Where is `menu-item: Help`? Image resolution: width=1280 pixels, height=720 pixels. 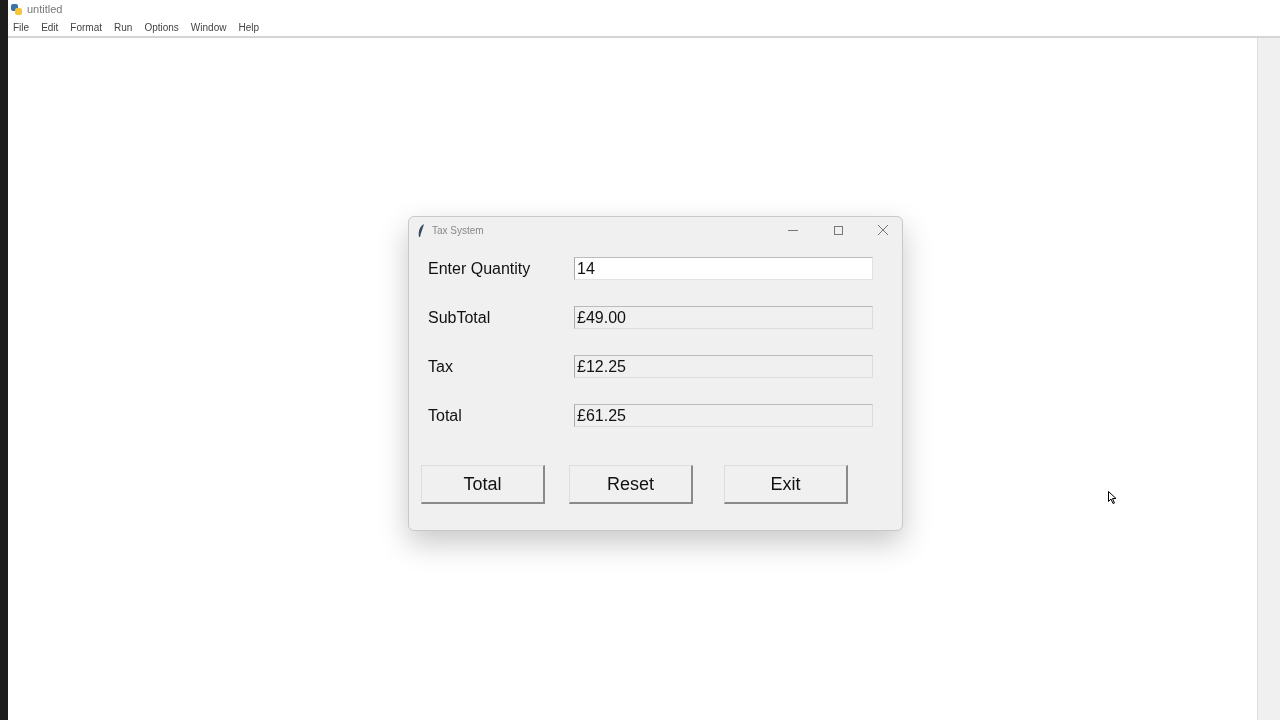 menu-item: Help is located at coordinates (248, 27).